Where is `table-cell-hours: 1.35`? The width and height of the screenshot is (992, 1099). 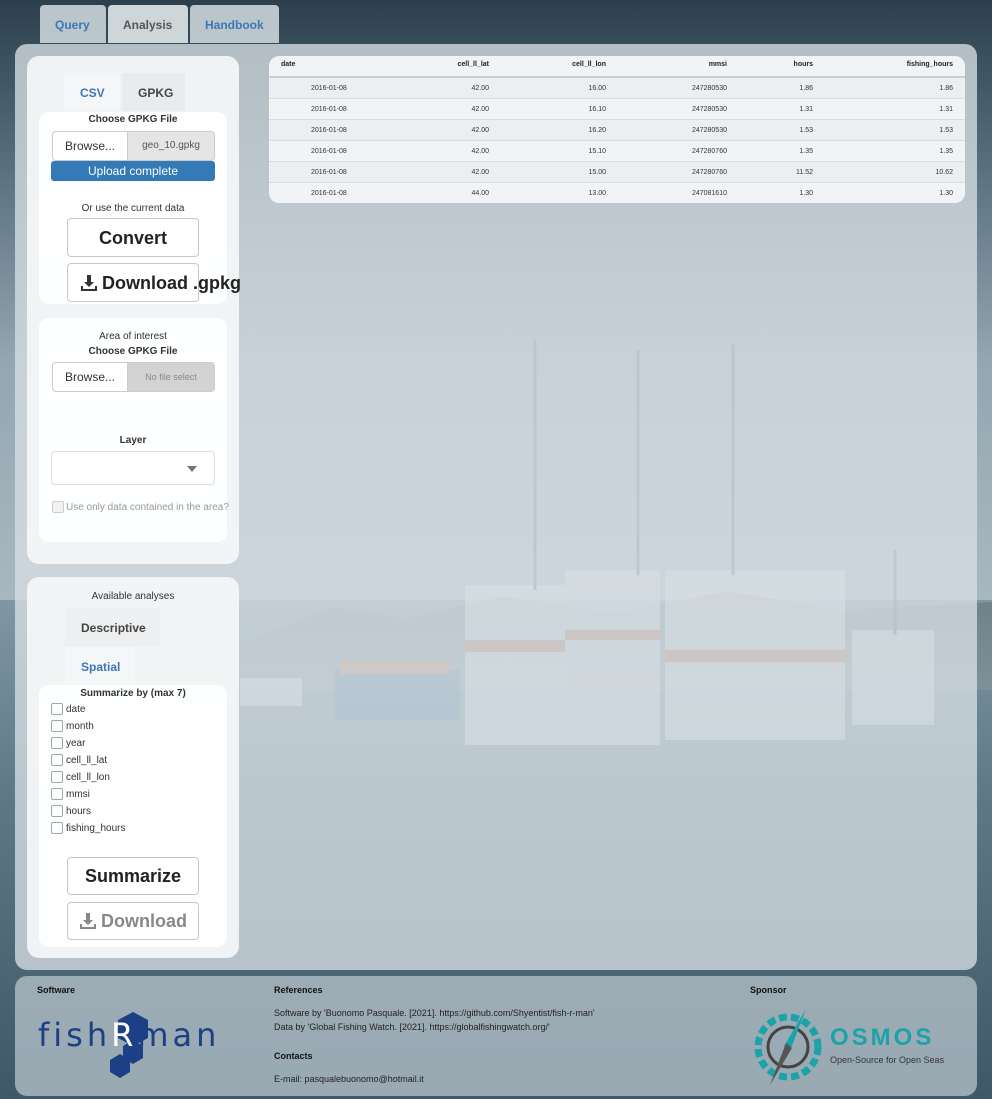
table-cell-hours: 1.35 is located at coordinates (806, 151).